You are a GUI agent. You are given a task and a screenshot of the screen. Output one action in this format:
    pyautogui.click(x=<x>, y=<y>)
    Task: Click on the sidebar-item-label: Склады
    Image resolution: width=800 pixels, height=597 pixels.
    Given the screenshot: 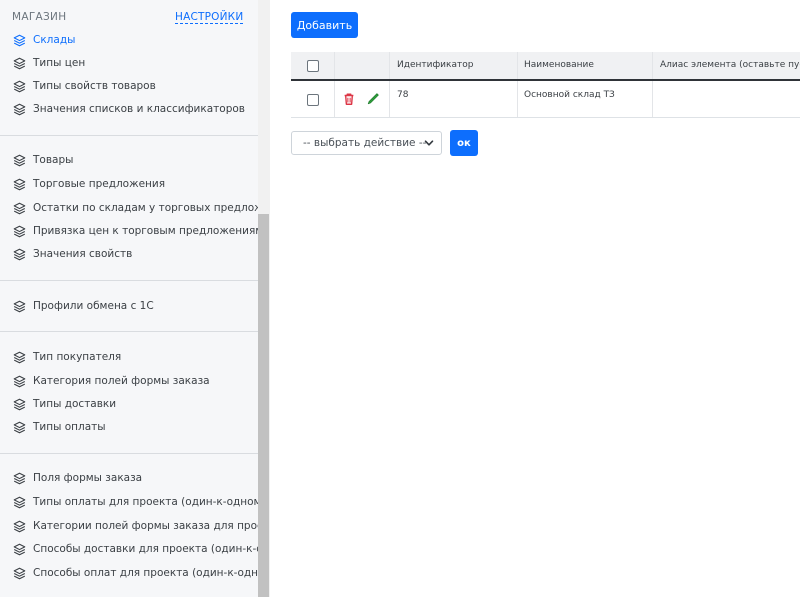 What is the action you would take?
    pyautogui.click(x=54, y=40)
    